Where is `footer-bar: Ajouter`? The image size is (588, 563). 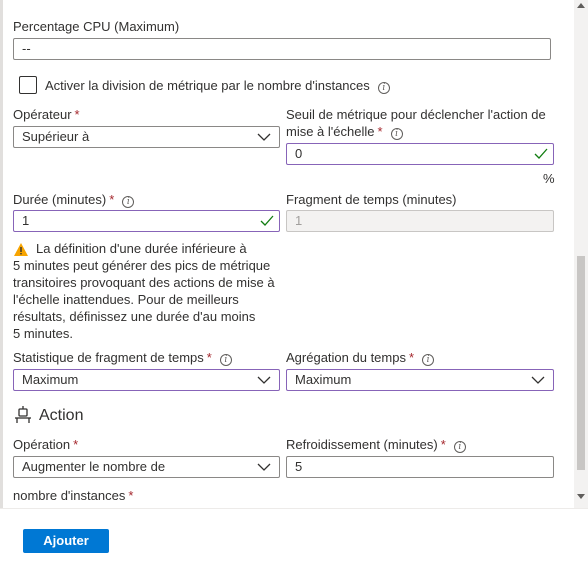
footer-bar: Ajouter is located at coordinates (294, 535).